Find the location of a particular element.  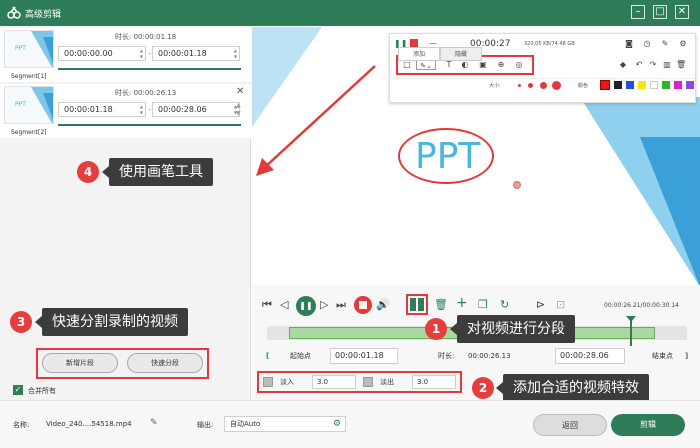

image-tool-icon: ▣ is located at coordinates (483, 65).